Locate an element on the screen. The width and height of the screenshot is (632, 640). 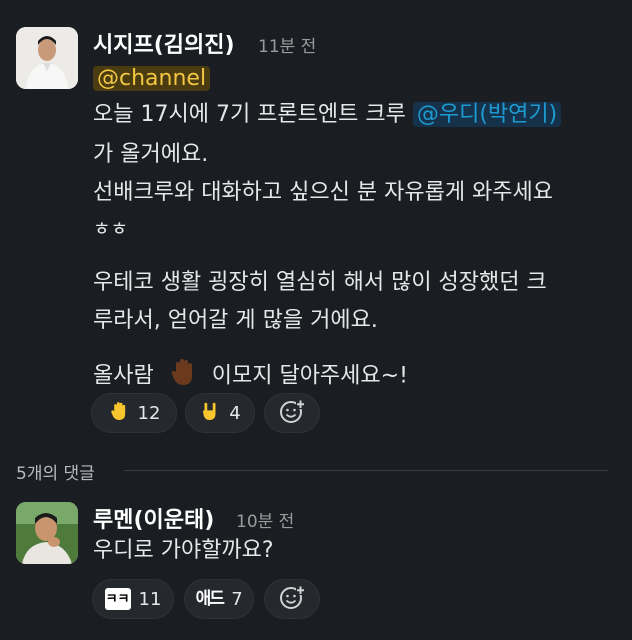
reaction-ahae: 애드 7 is located at coordinates (219, 599).